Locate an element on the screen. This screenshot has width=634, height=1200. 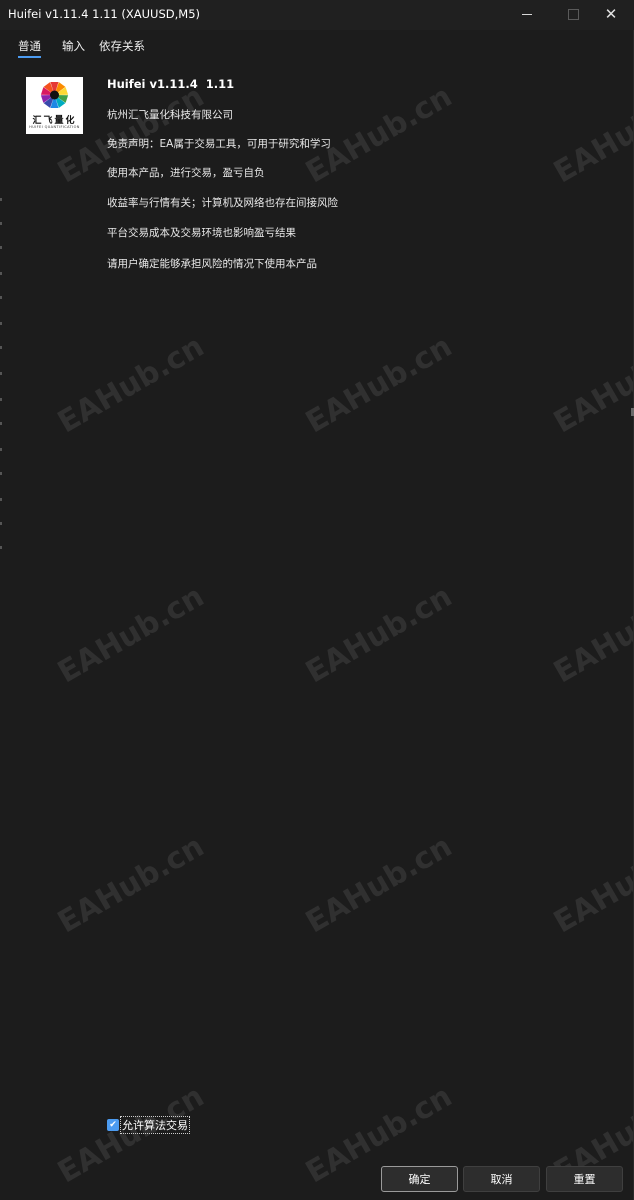
disclaimer-line: 收益率与行情有关；计算机及网络也存在间接风险 is located at coordinates (222, 203).